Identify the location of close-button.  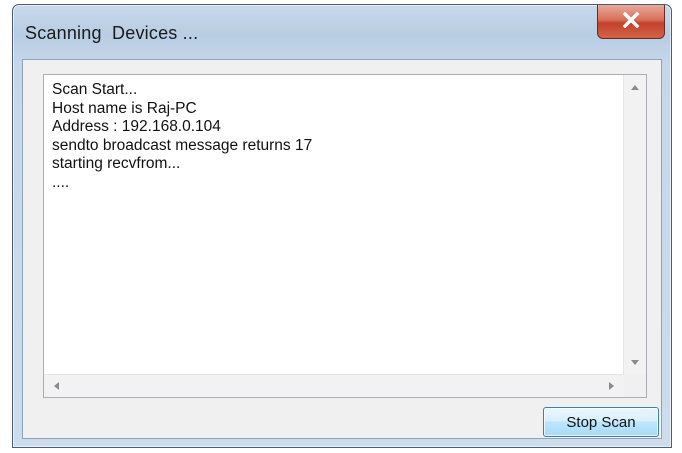
(631, 22).